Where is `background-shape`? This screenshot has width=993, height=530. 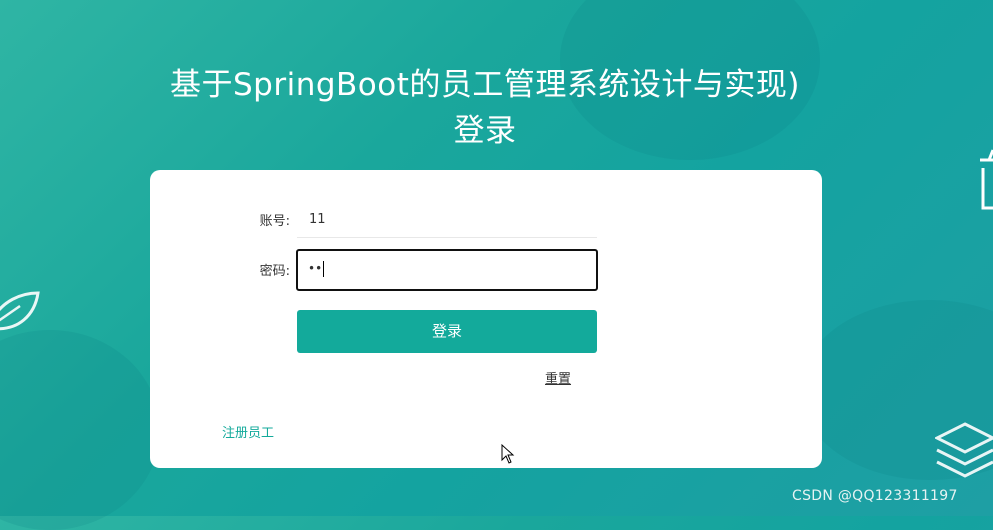 background-shape is located at coordinates (80, 430).